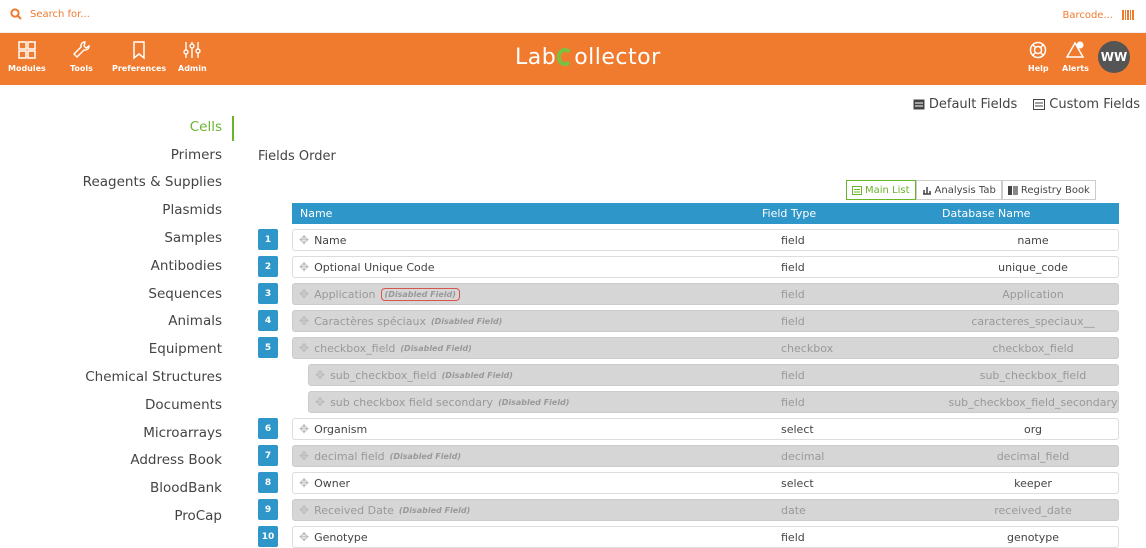  I want to click on field-name-cell: ✥ Name, so click(323, 240).